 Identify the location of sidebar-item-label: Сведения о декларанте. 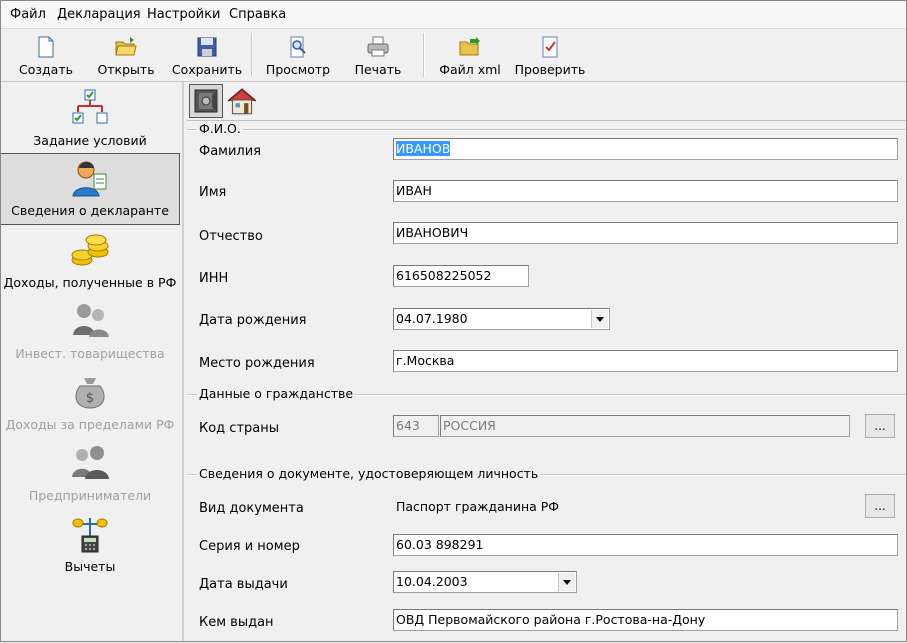
(90, 210).